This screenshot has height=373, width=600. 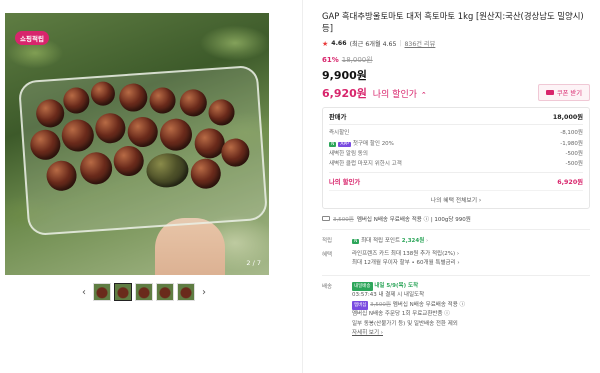 What do you see at coordinates (330, 60) in the screenshot?
I see `discount-rate: 61%` at bounding box center [330, 60].